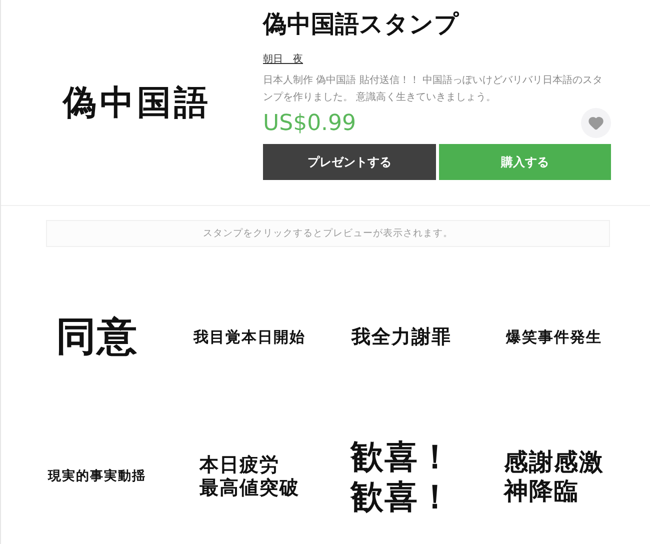  What do you see at coordinates (239, 465) in the screenshot?
I see `stamp-text: 本日疲労` at bounding box center [239, 465].